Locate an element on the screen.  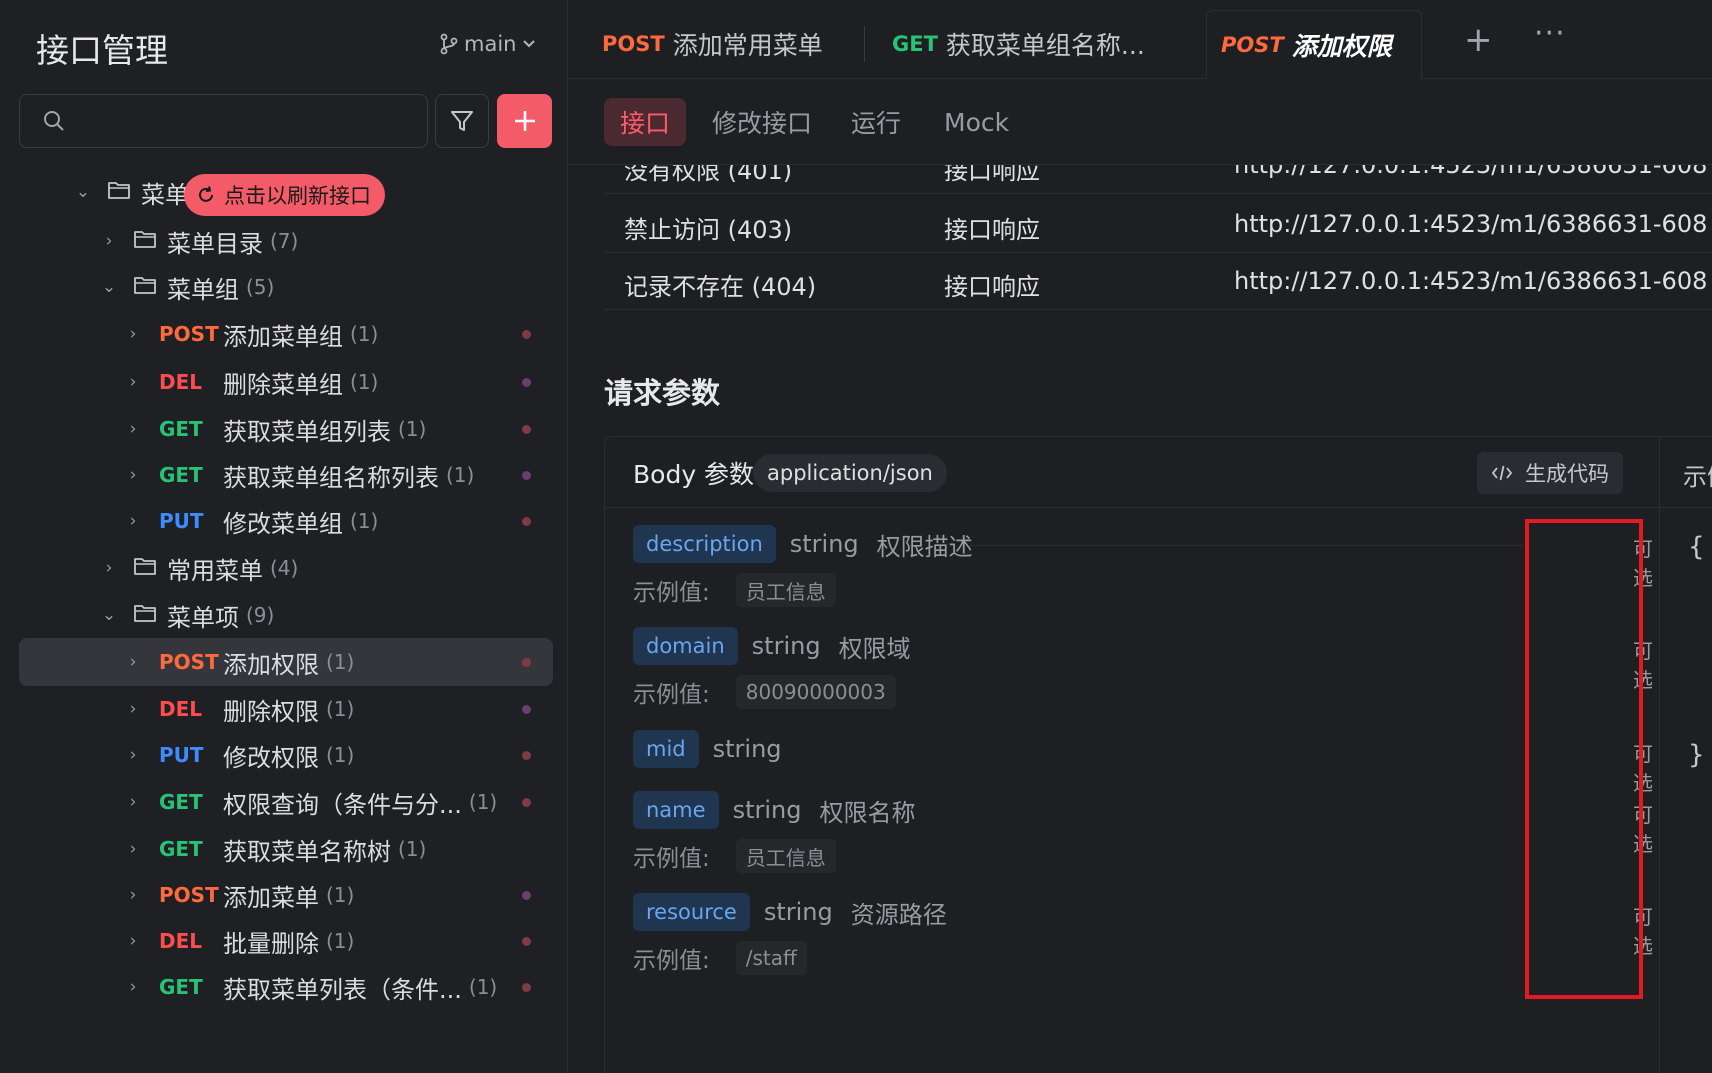
section-title: 请求参数 is located at coordinates (662, 393).